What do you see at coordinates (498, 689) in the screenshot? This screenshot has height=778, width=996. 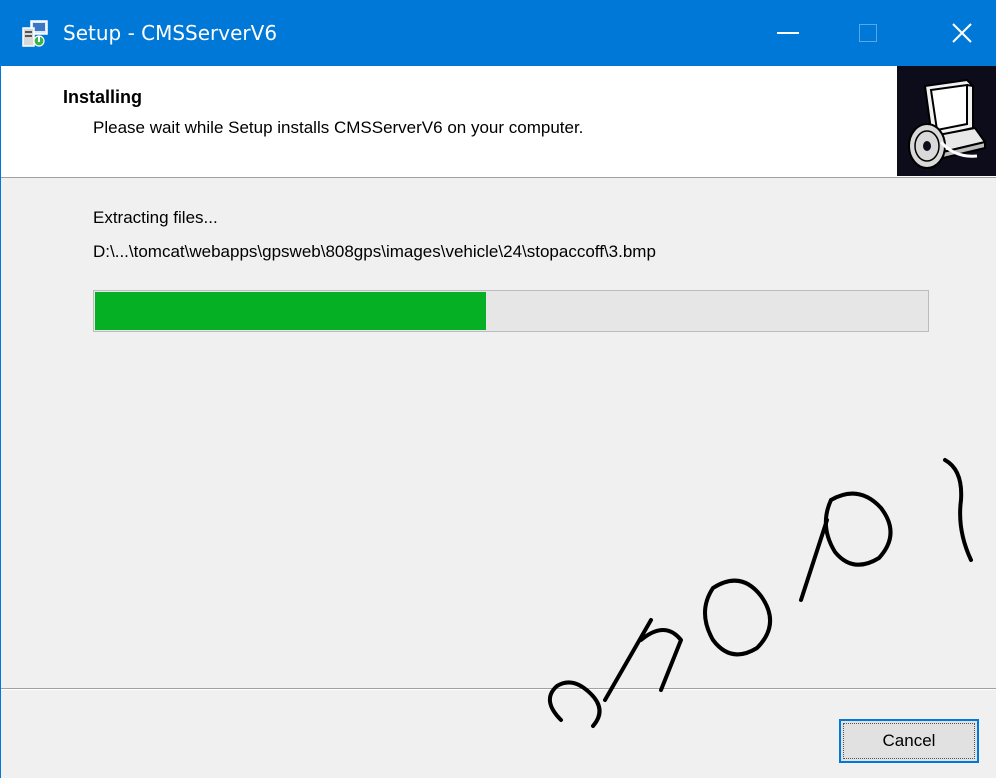 I see `footer-divider` at bounding box center [498, 689].